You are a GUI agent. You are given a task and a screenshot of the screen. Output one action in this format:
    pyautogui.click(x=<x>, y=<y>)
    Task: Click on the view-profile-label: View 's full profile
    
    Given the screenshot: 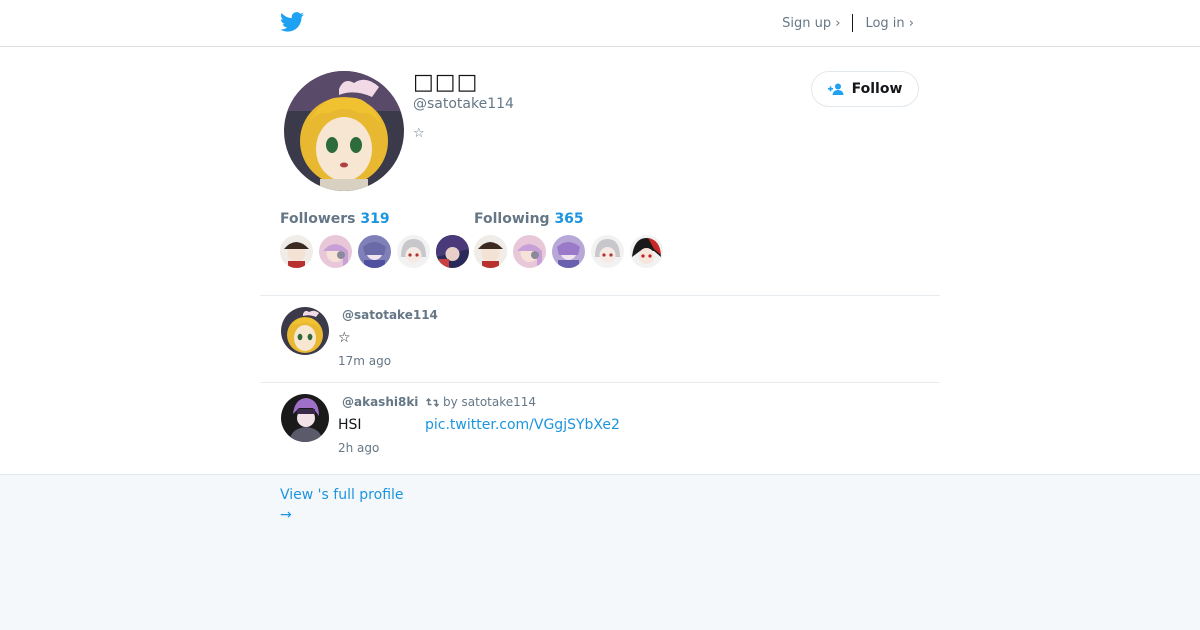 What is the action you would take?
    pyautogui.click(x=342, y=495)
    